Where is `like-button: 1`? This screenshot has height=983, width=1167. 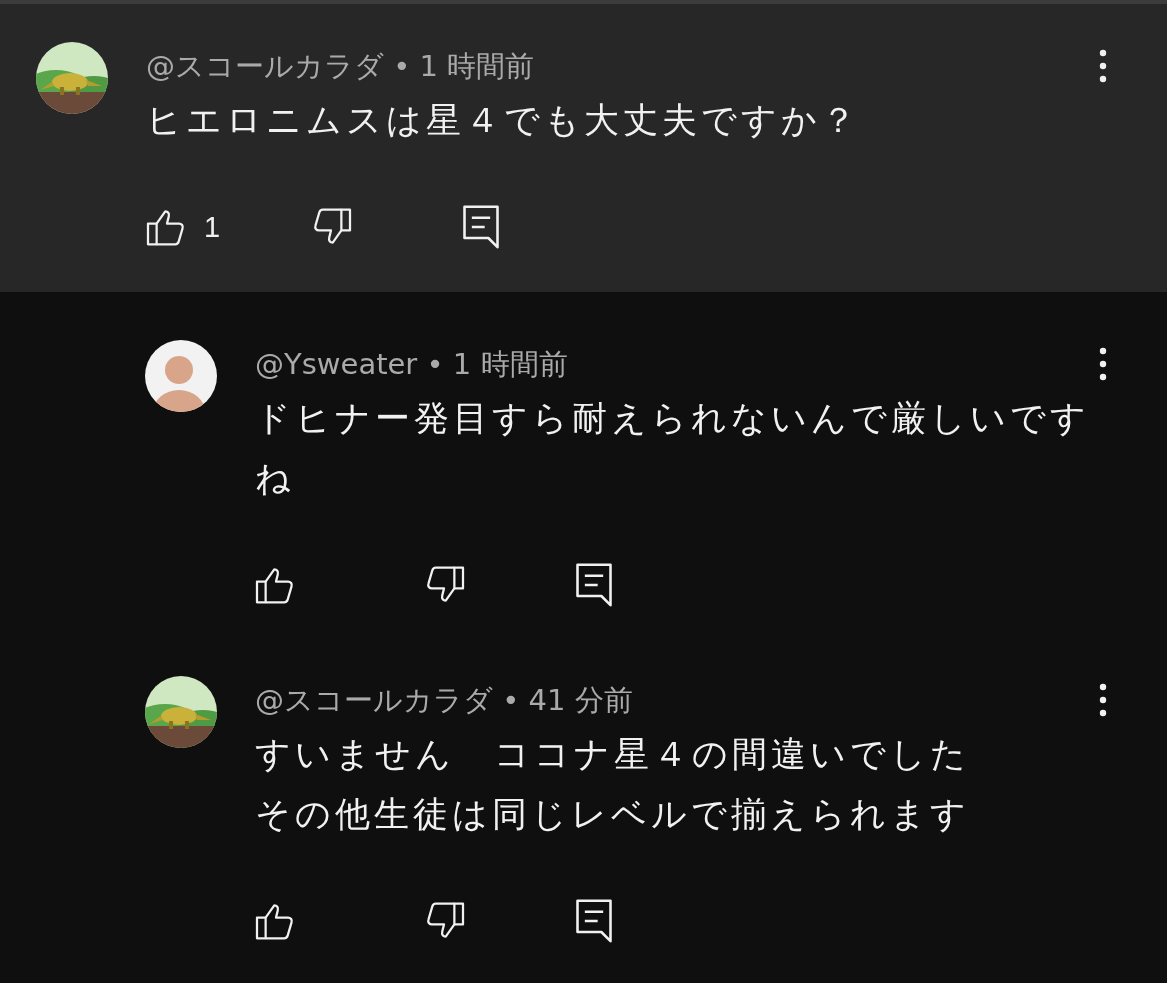
like-button: 1 is located at coordinates (183, 227).